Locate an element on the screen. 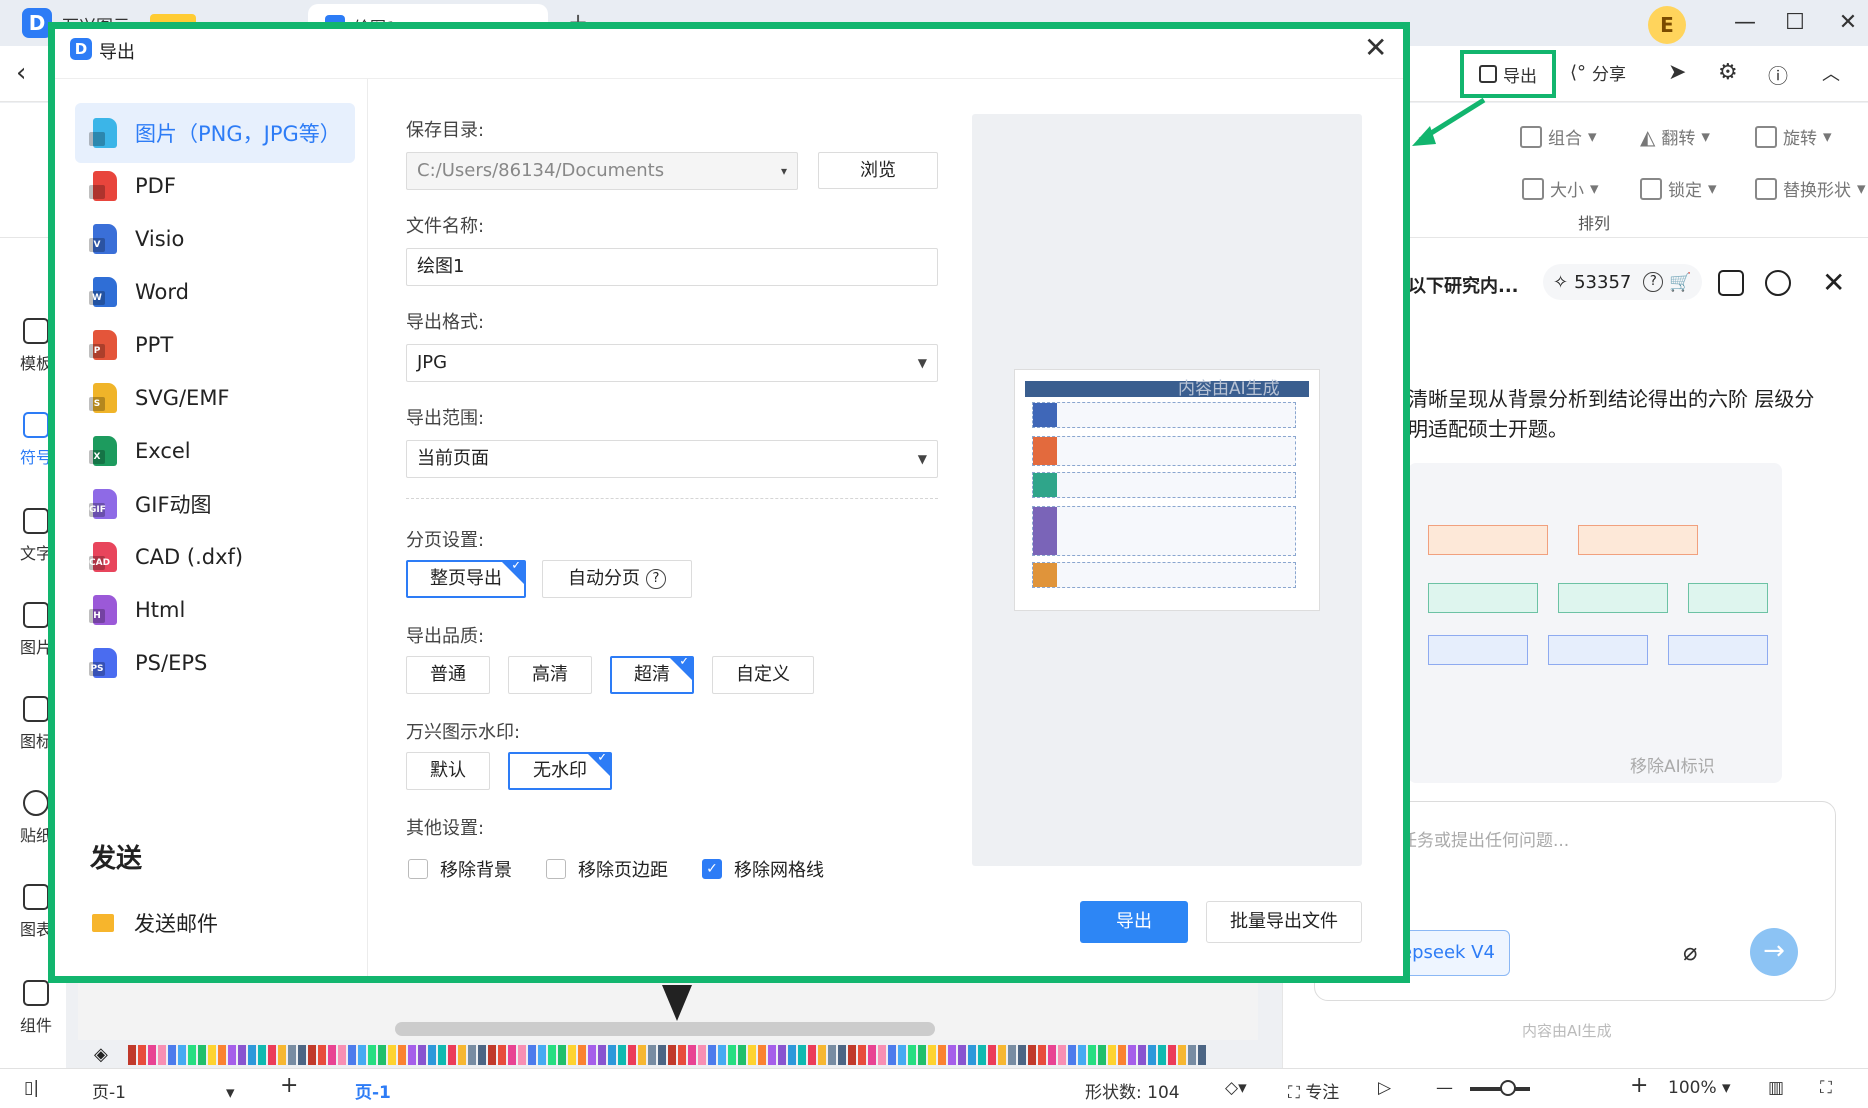  format-pdf: PDF is located at coordinates (215, 186).